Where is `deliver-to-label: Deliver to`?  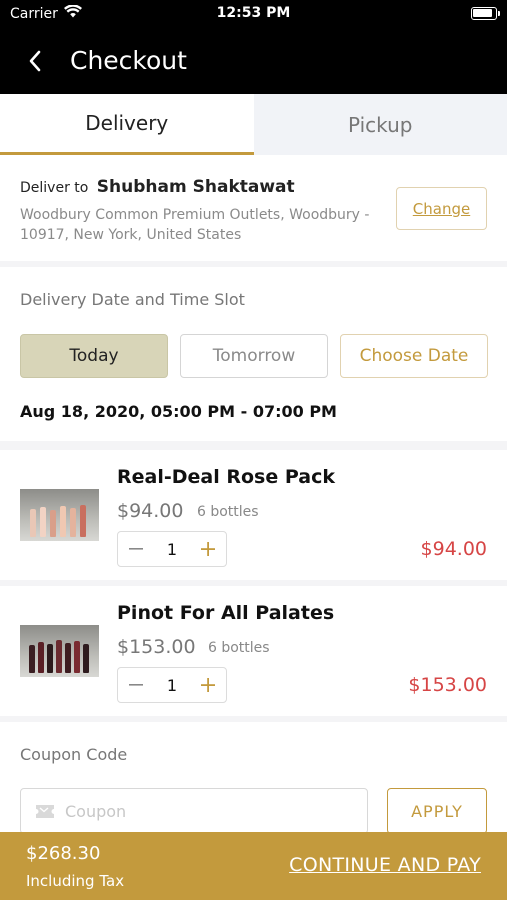
deliver-to-label: Deliver to is located at coordinates (54, 188).